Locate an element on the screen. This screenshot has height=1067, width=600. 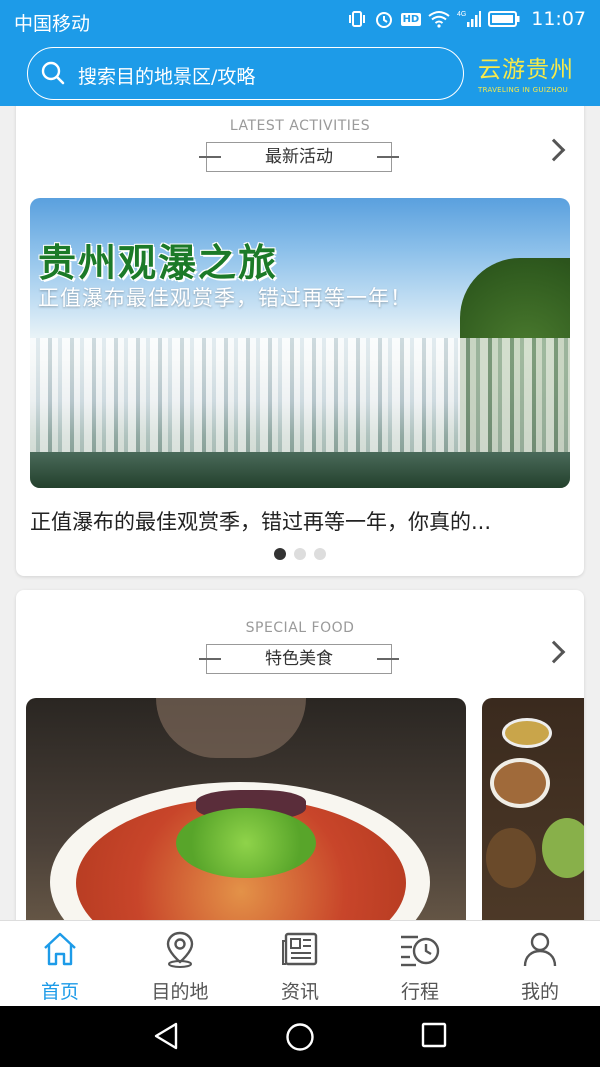
section-title-box: 最新活动 is located at coordinates (299, 157).